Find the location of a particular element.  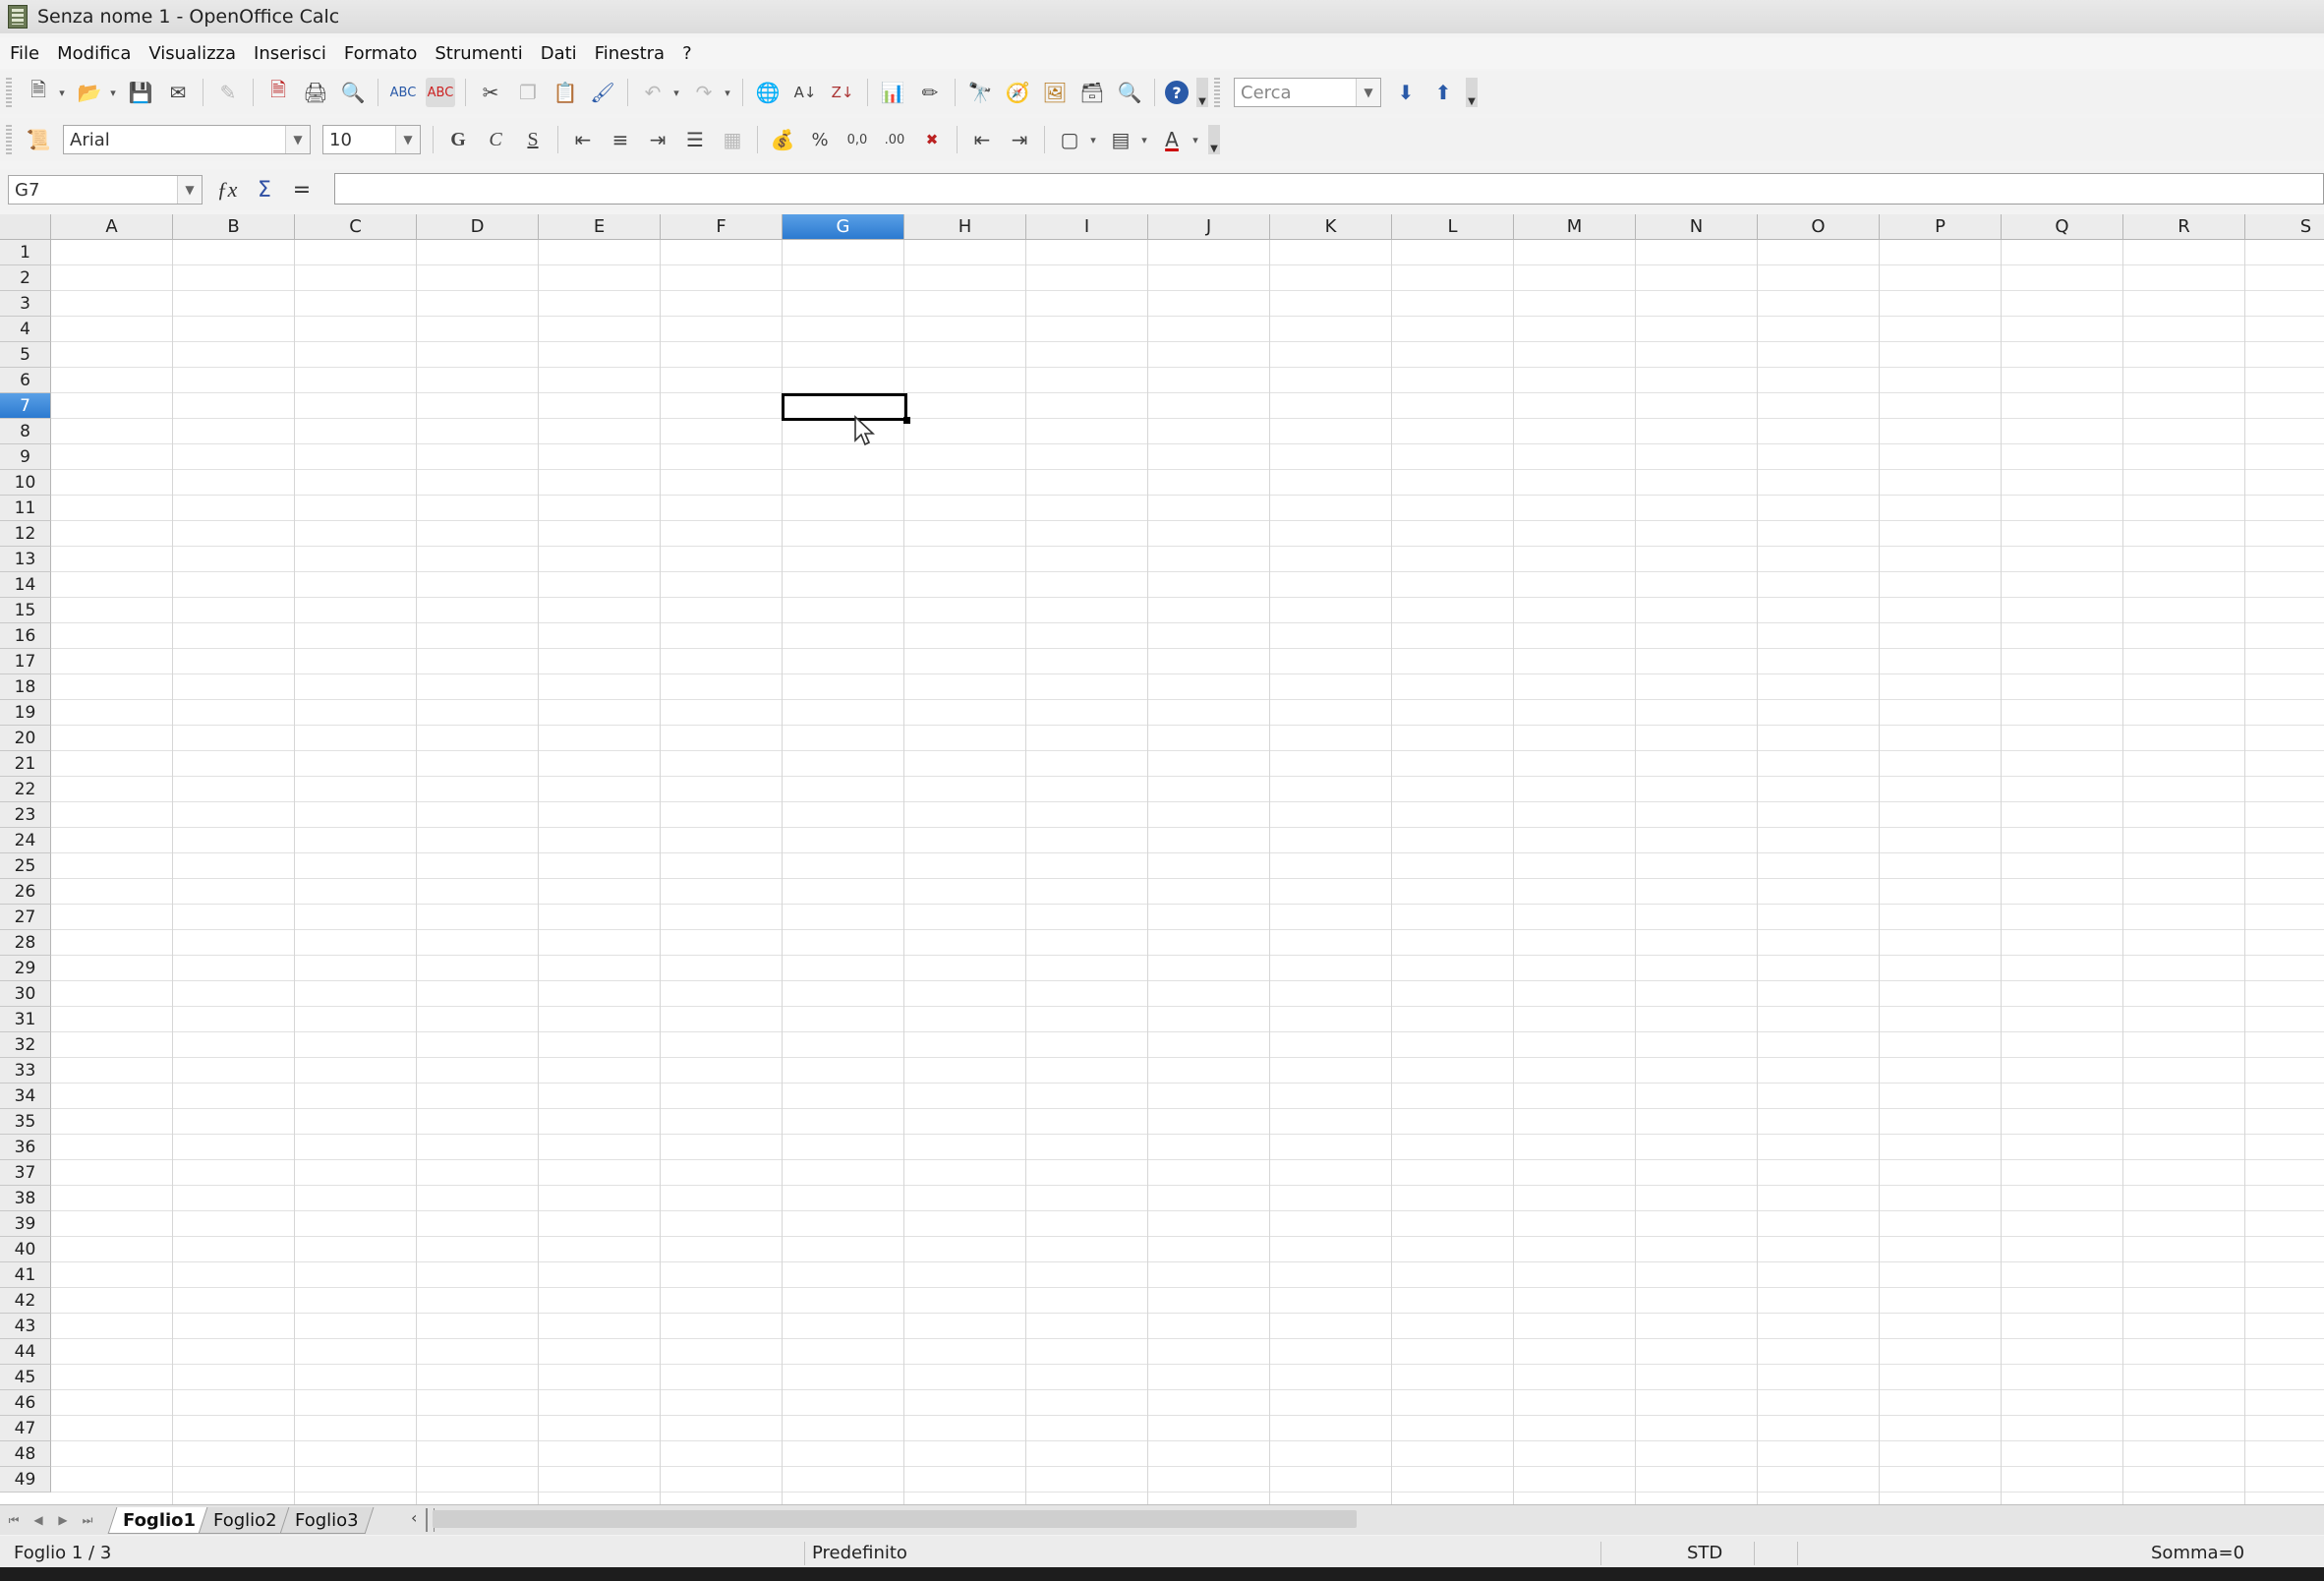

sum-icon: Σ is located at coordinates (264, 190).